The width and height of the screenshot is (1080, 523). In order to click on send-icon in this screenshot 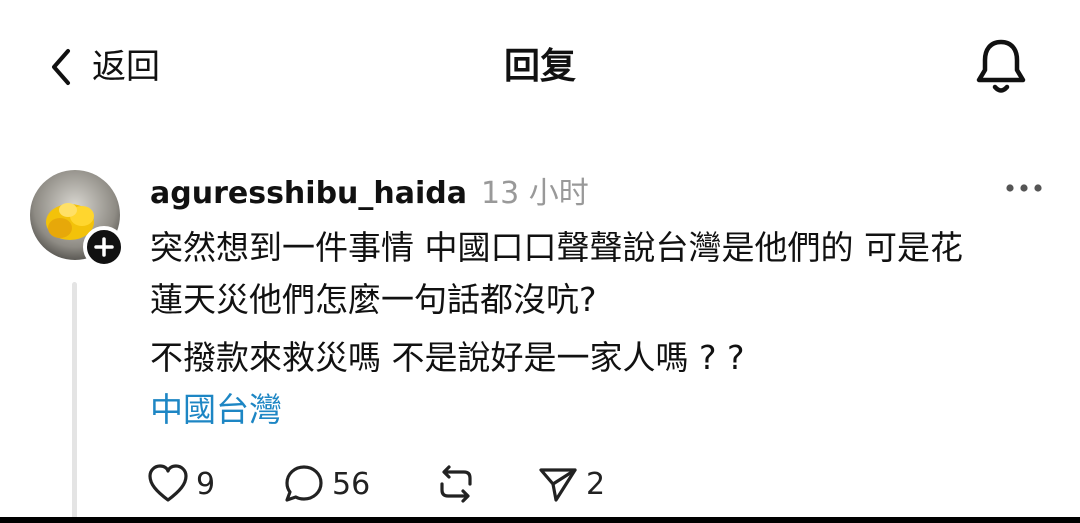, I will do `click(558, 485)`.